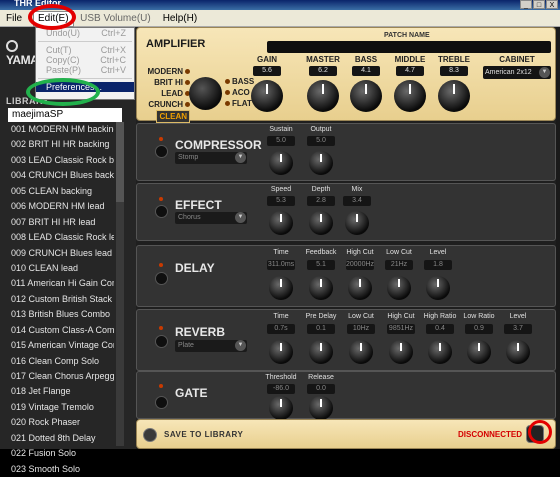 This screenshot has width=560, height=477. Describe the element at coordinates (14, 18) in the screenshot. I see `menu-file: File` at that location.